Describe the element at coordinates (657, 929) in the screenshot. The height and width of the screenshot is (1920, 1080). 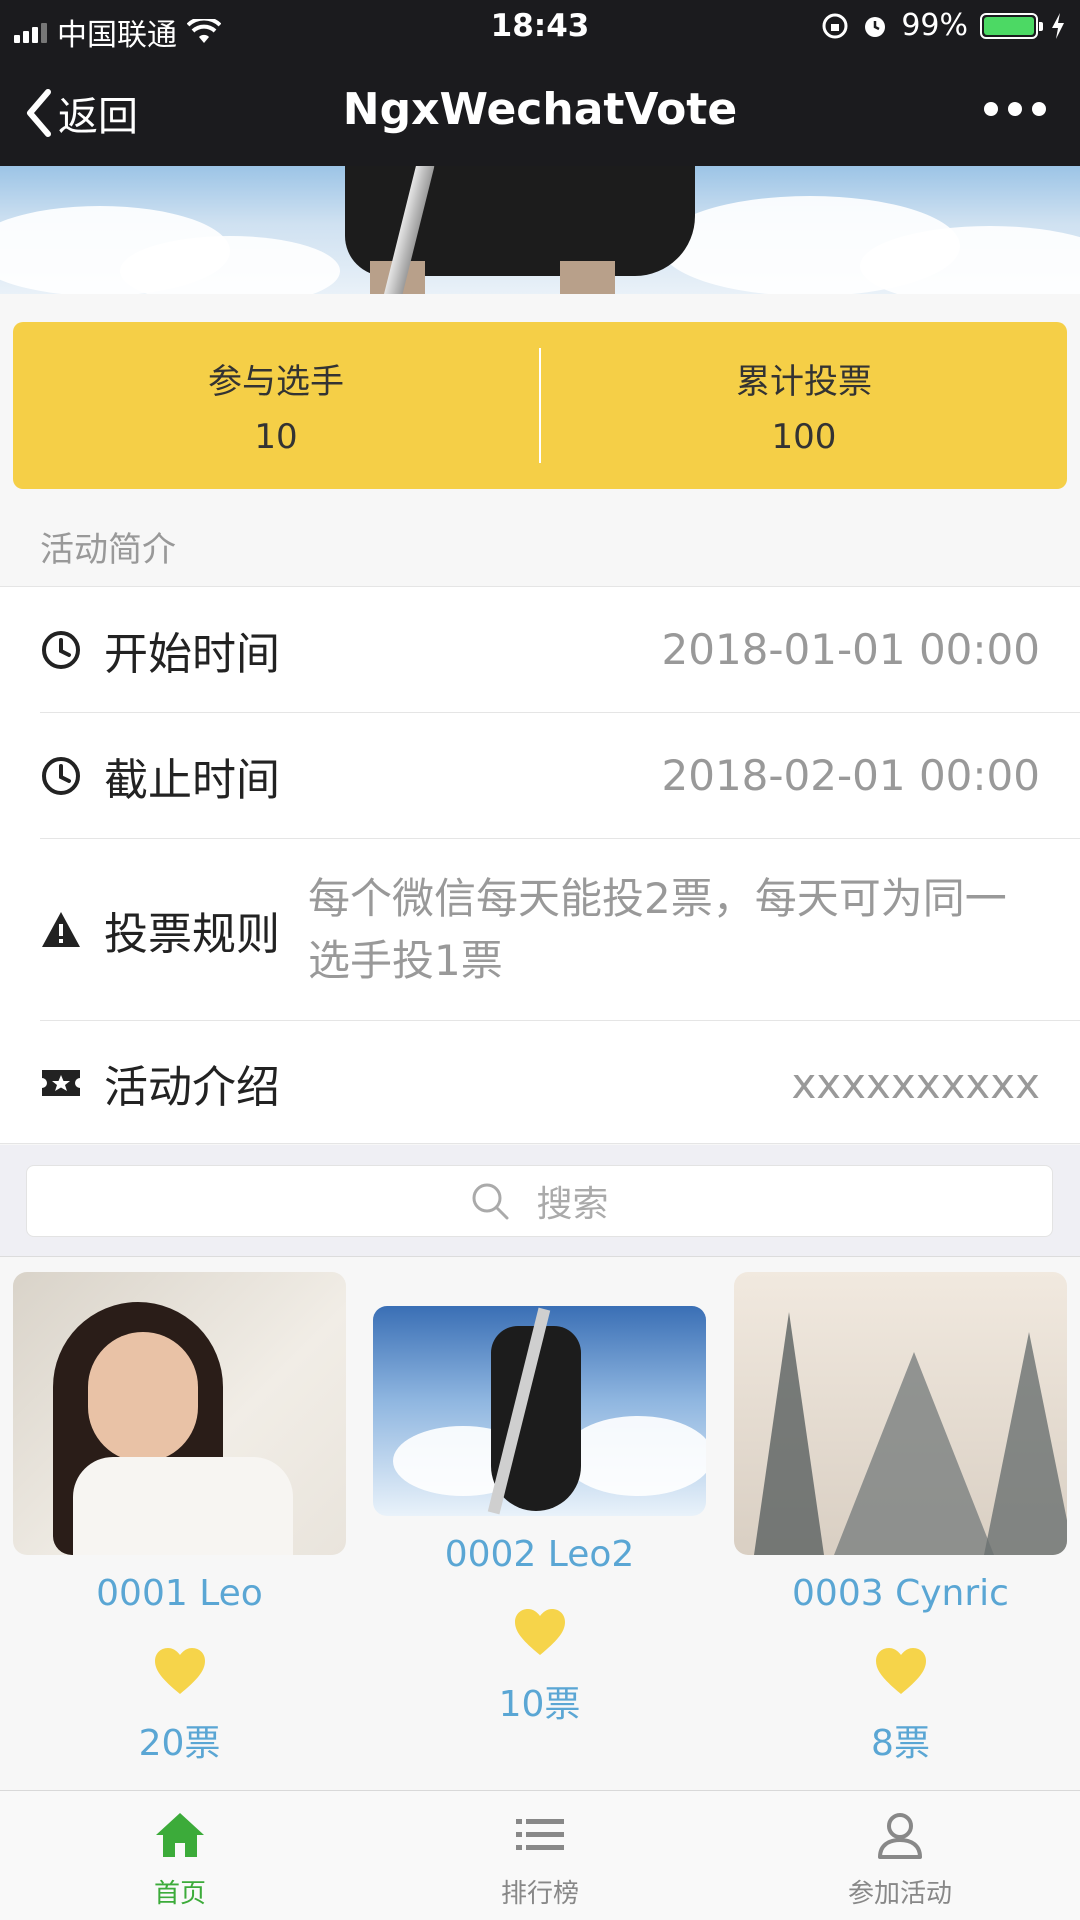
I see `info-value: 每个微信每天能投2票，每天可为同一选手投1票` at that location.